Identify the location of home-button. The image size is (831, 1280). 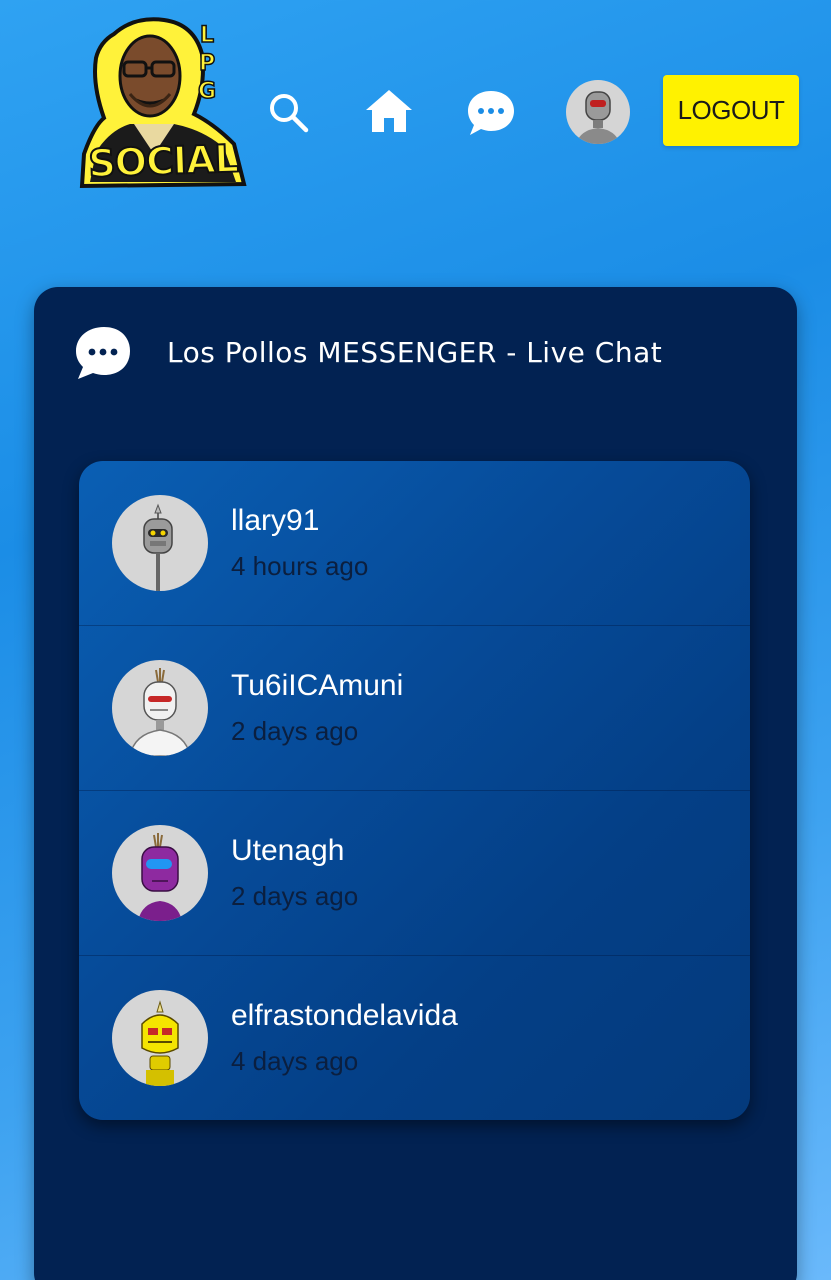
(389, 111).